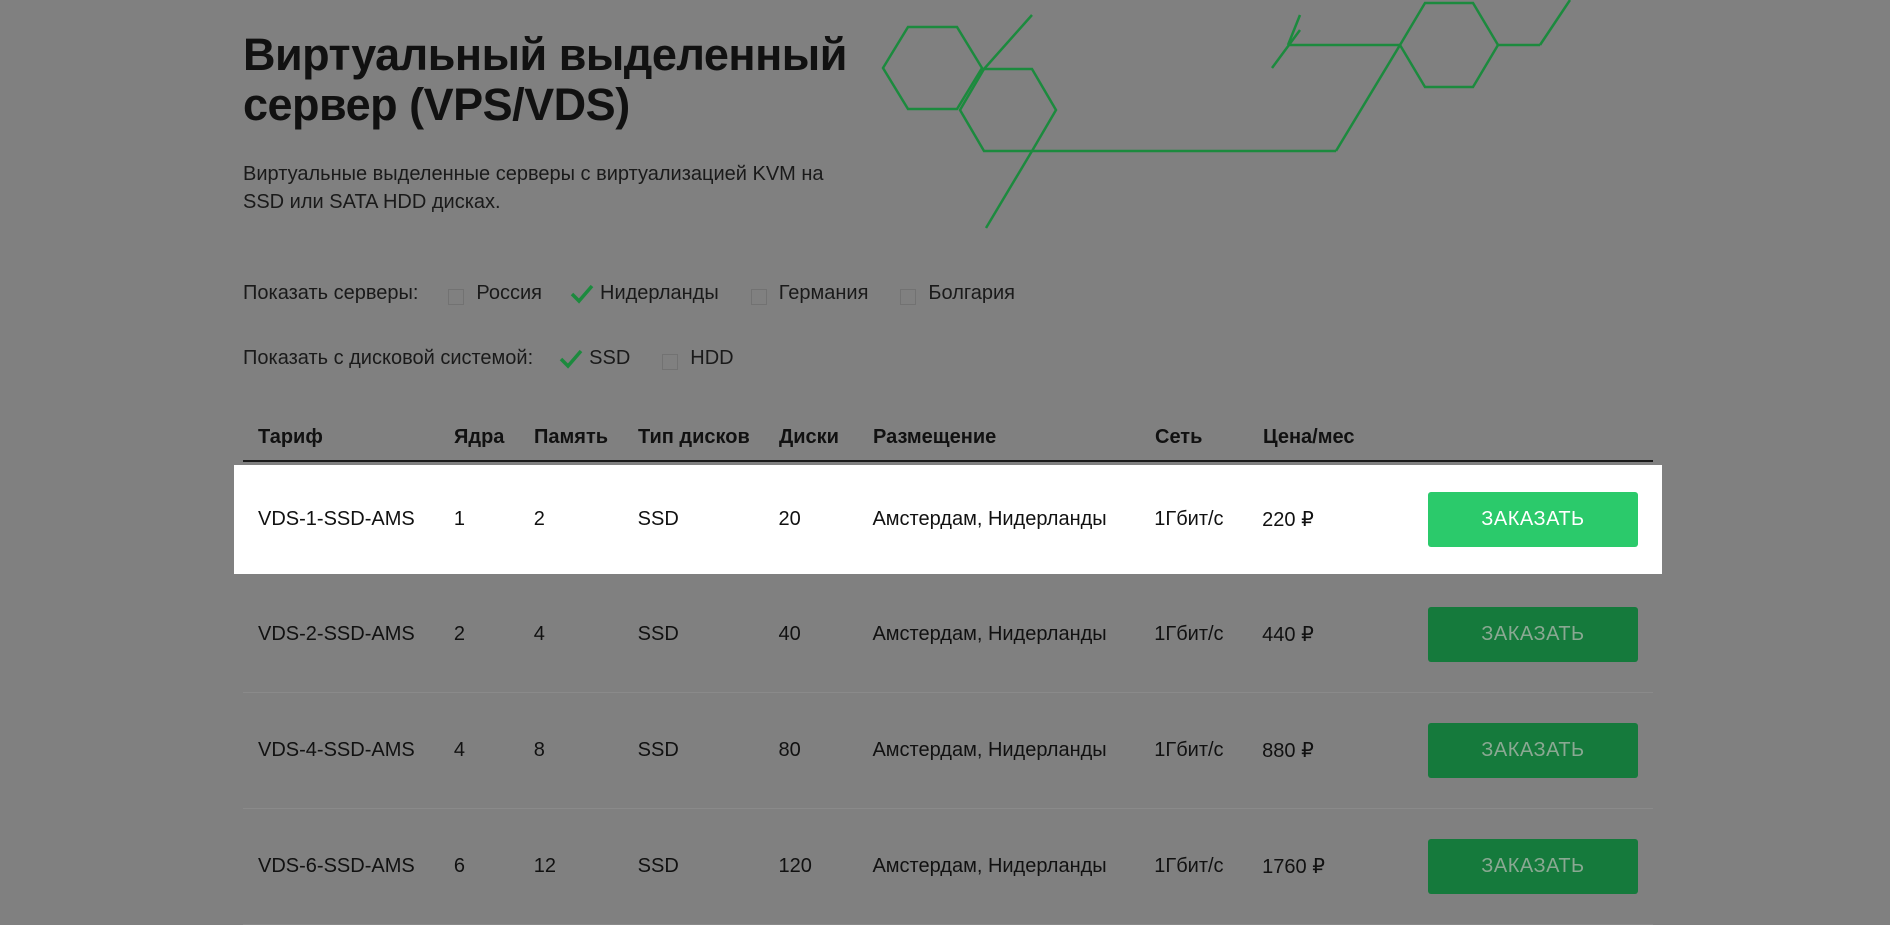 This screenshot has width=1890, height=925. I want to click on cell-memory: 2, so click(539, 519).